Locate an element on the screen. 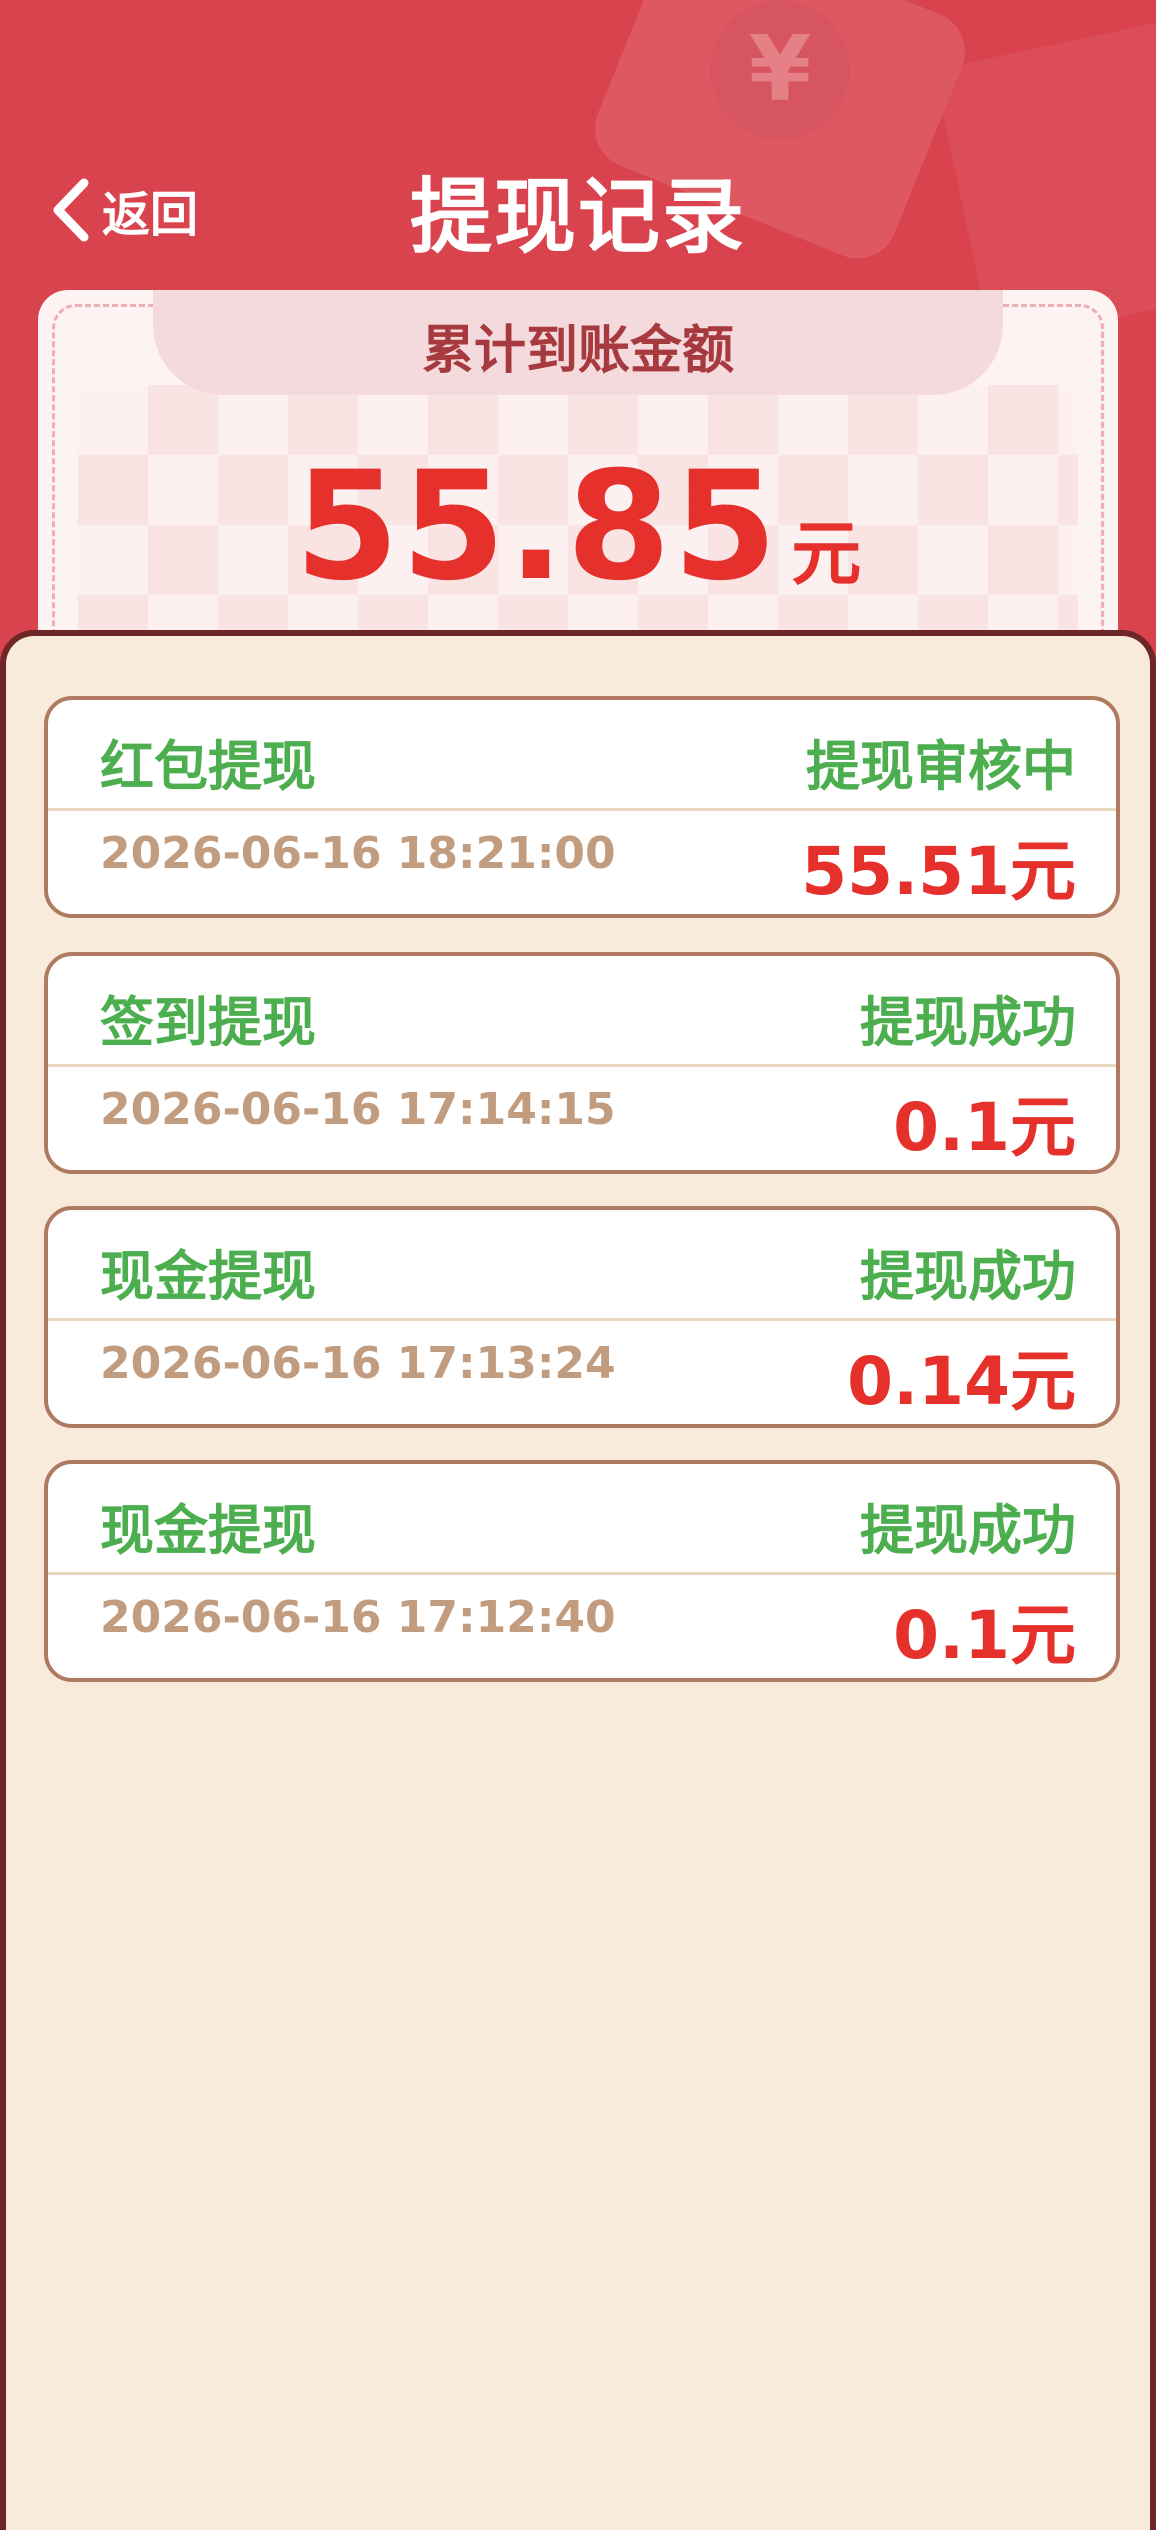  record-type: 红包提现 is located at coordinates (208, 766).